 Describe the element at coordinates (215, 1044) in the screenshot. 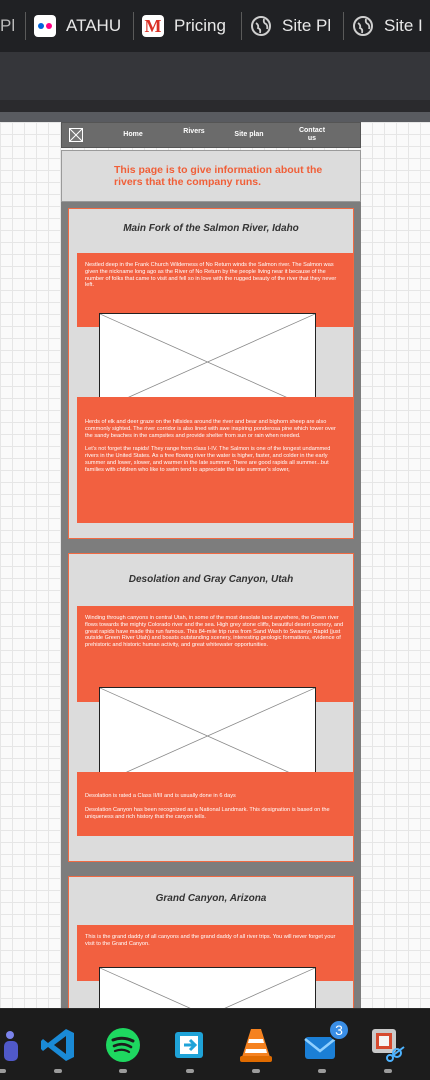

I see `windows-taskbar: 3` at that location.